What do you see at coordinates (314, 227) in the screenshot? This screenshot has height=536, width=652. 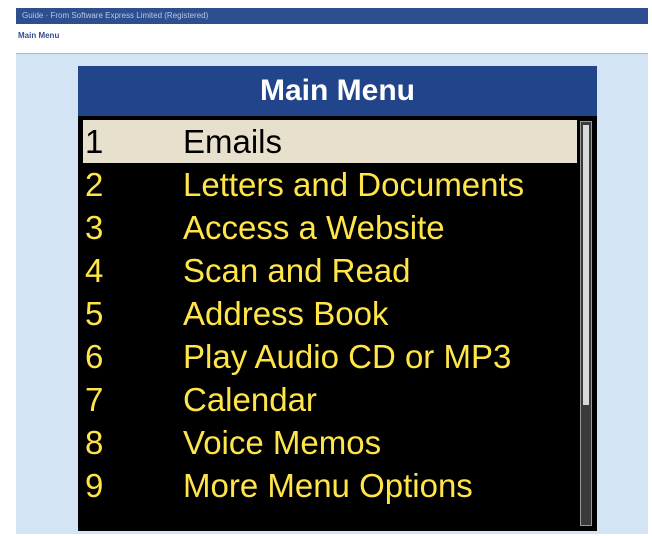 I see `menu-item-label: Access a Website` at bounding box center [314, 227].